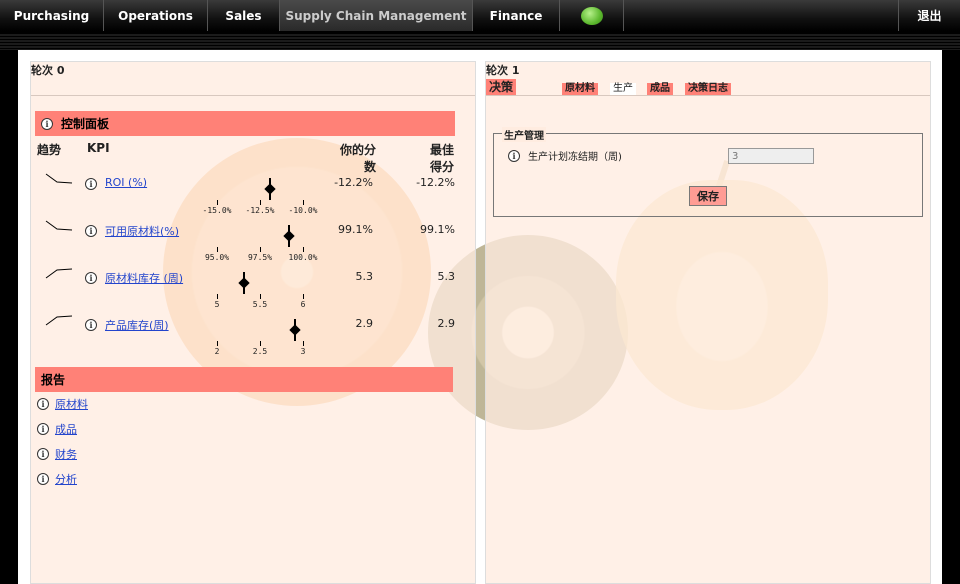 The image size is (960, 584). What do you see at coordinates (660, 89) in the screenshot?
I see `tab-finished-goods: 成品` at bounding box center [660, 89].